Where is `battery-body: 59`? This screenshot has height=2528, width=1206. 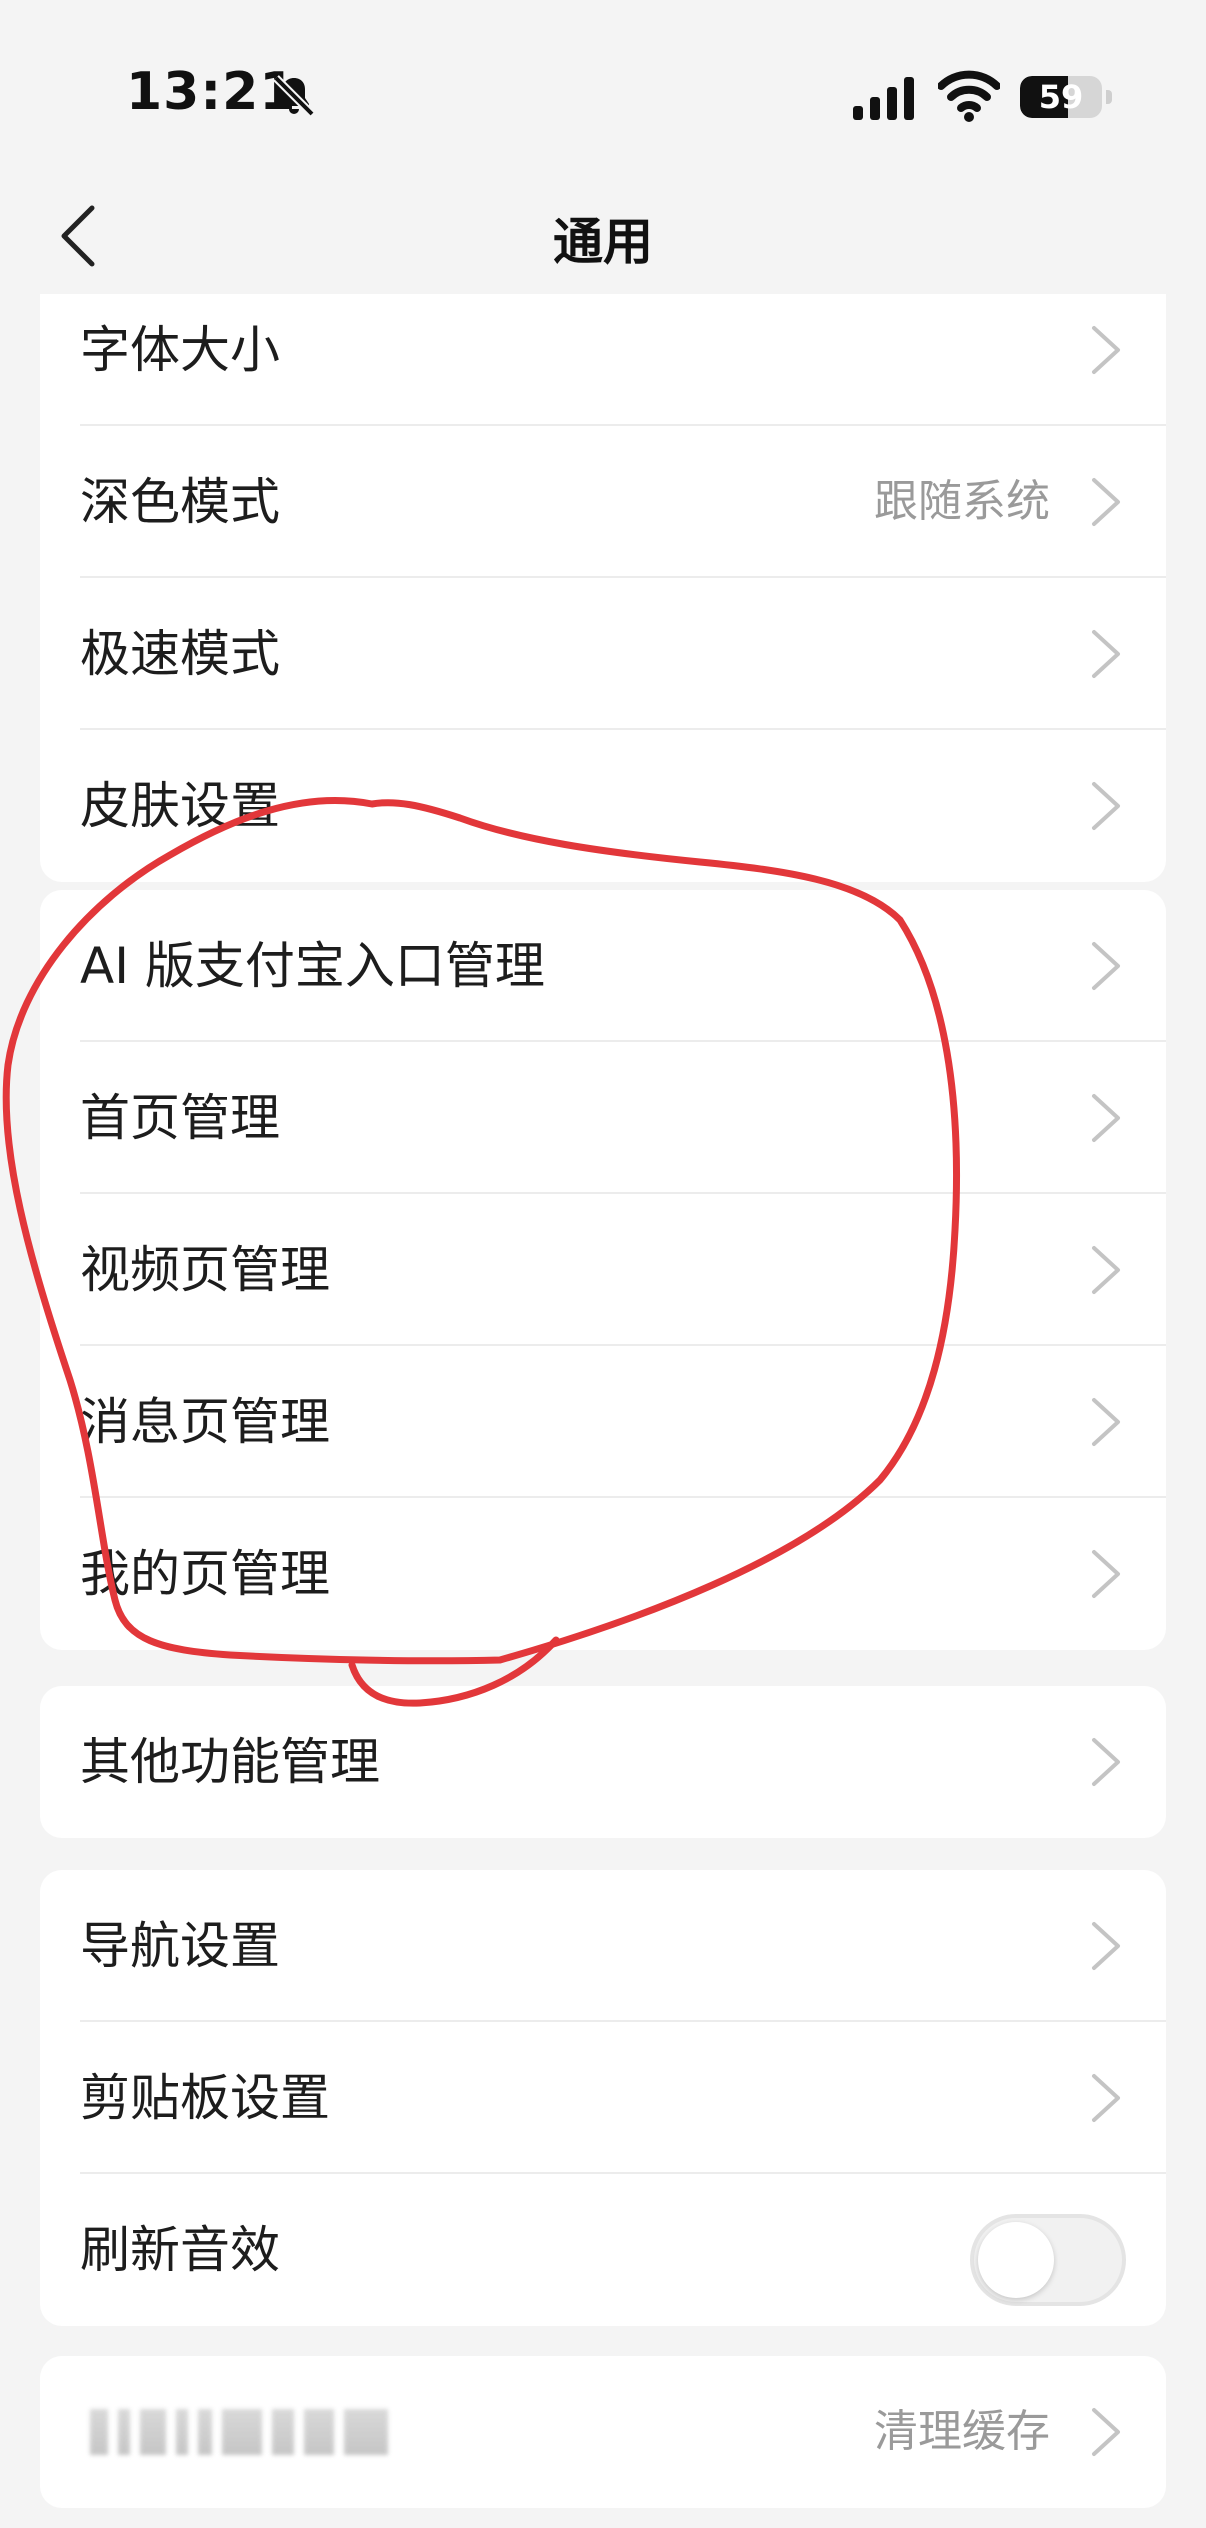 battery-body: 59 is located at coordinates (1061, 97).